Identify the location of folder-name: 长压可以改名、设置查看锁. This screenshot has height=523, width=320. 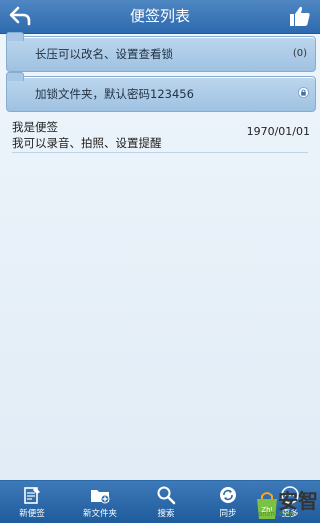
(104, 54).